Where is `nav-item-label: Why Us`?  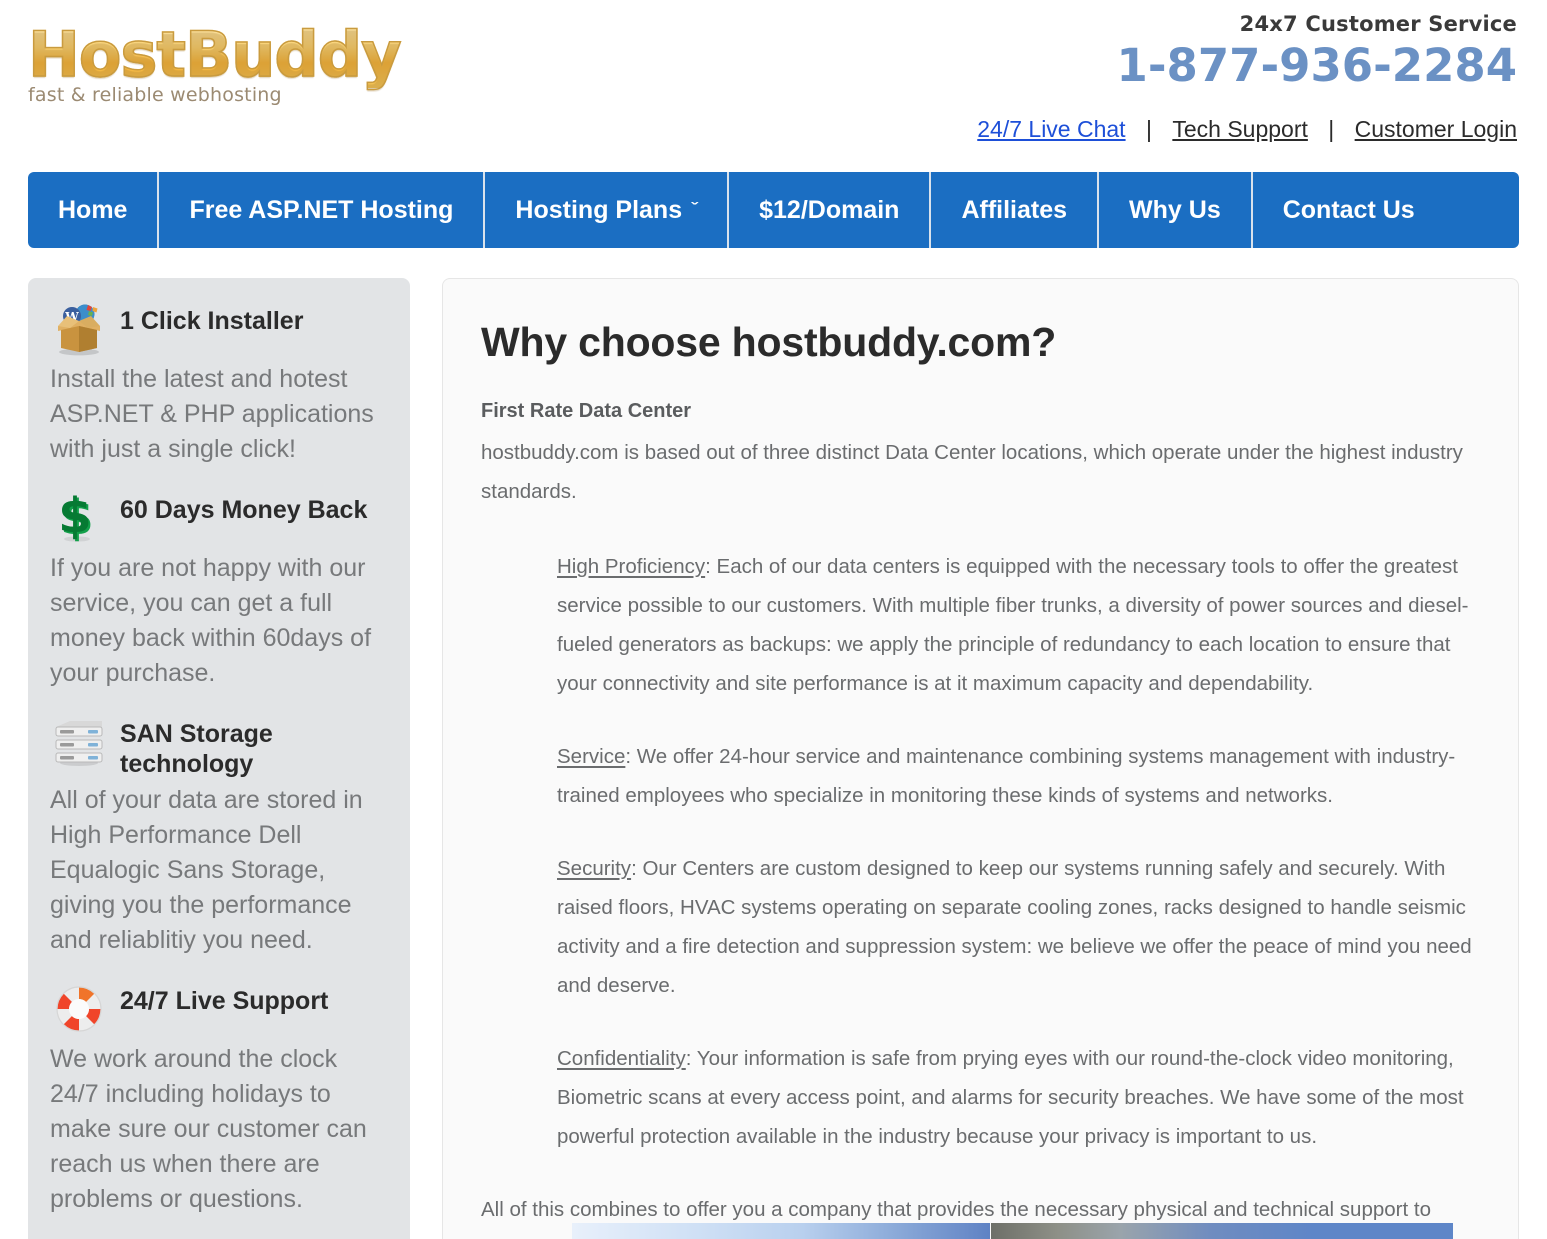
nav-item-label: Why Us is located at coordinates (1175, 209).